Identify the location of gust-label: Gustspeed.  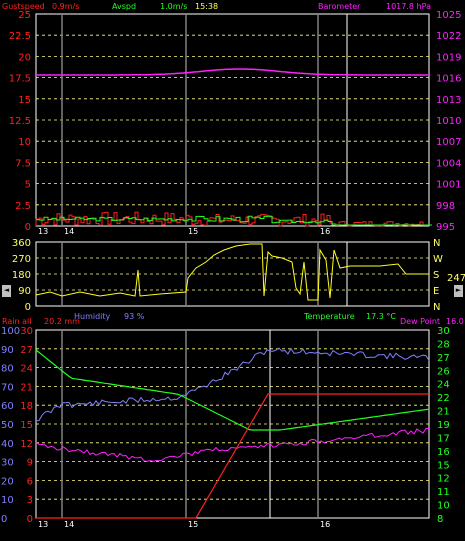
(23, 6).